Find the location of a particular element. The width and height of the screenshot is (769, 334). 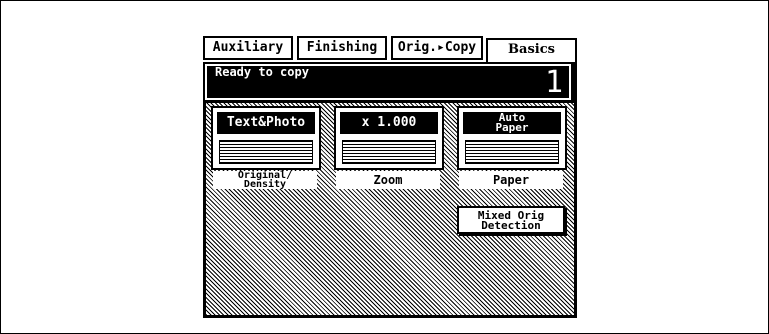

zoom-indicator is located at coordinates (389, 152).